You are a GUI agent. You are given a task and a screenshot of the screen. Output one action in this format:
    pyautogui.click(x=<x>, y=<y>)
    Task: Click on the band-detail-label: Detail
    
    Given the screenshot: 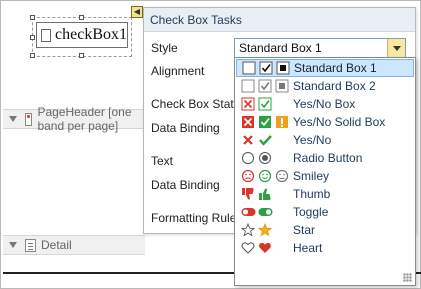 What is the action you would take?
    pyautogui.click(x=56, y=245)
    